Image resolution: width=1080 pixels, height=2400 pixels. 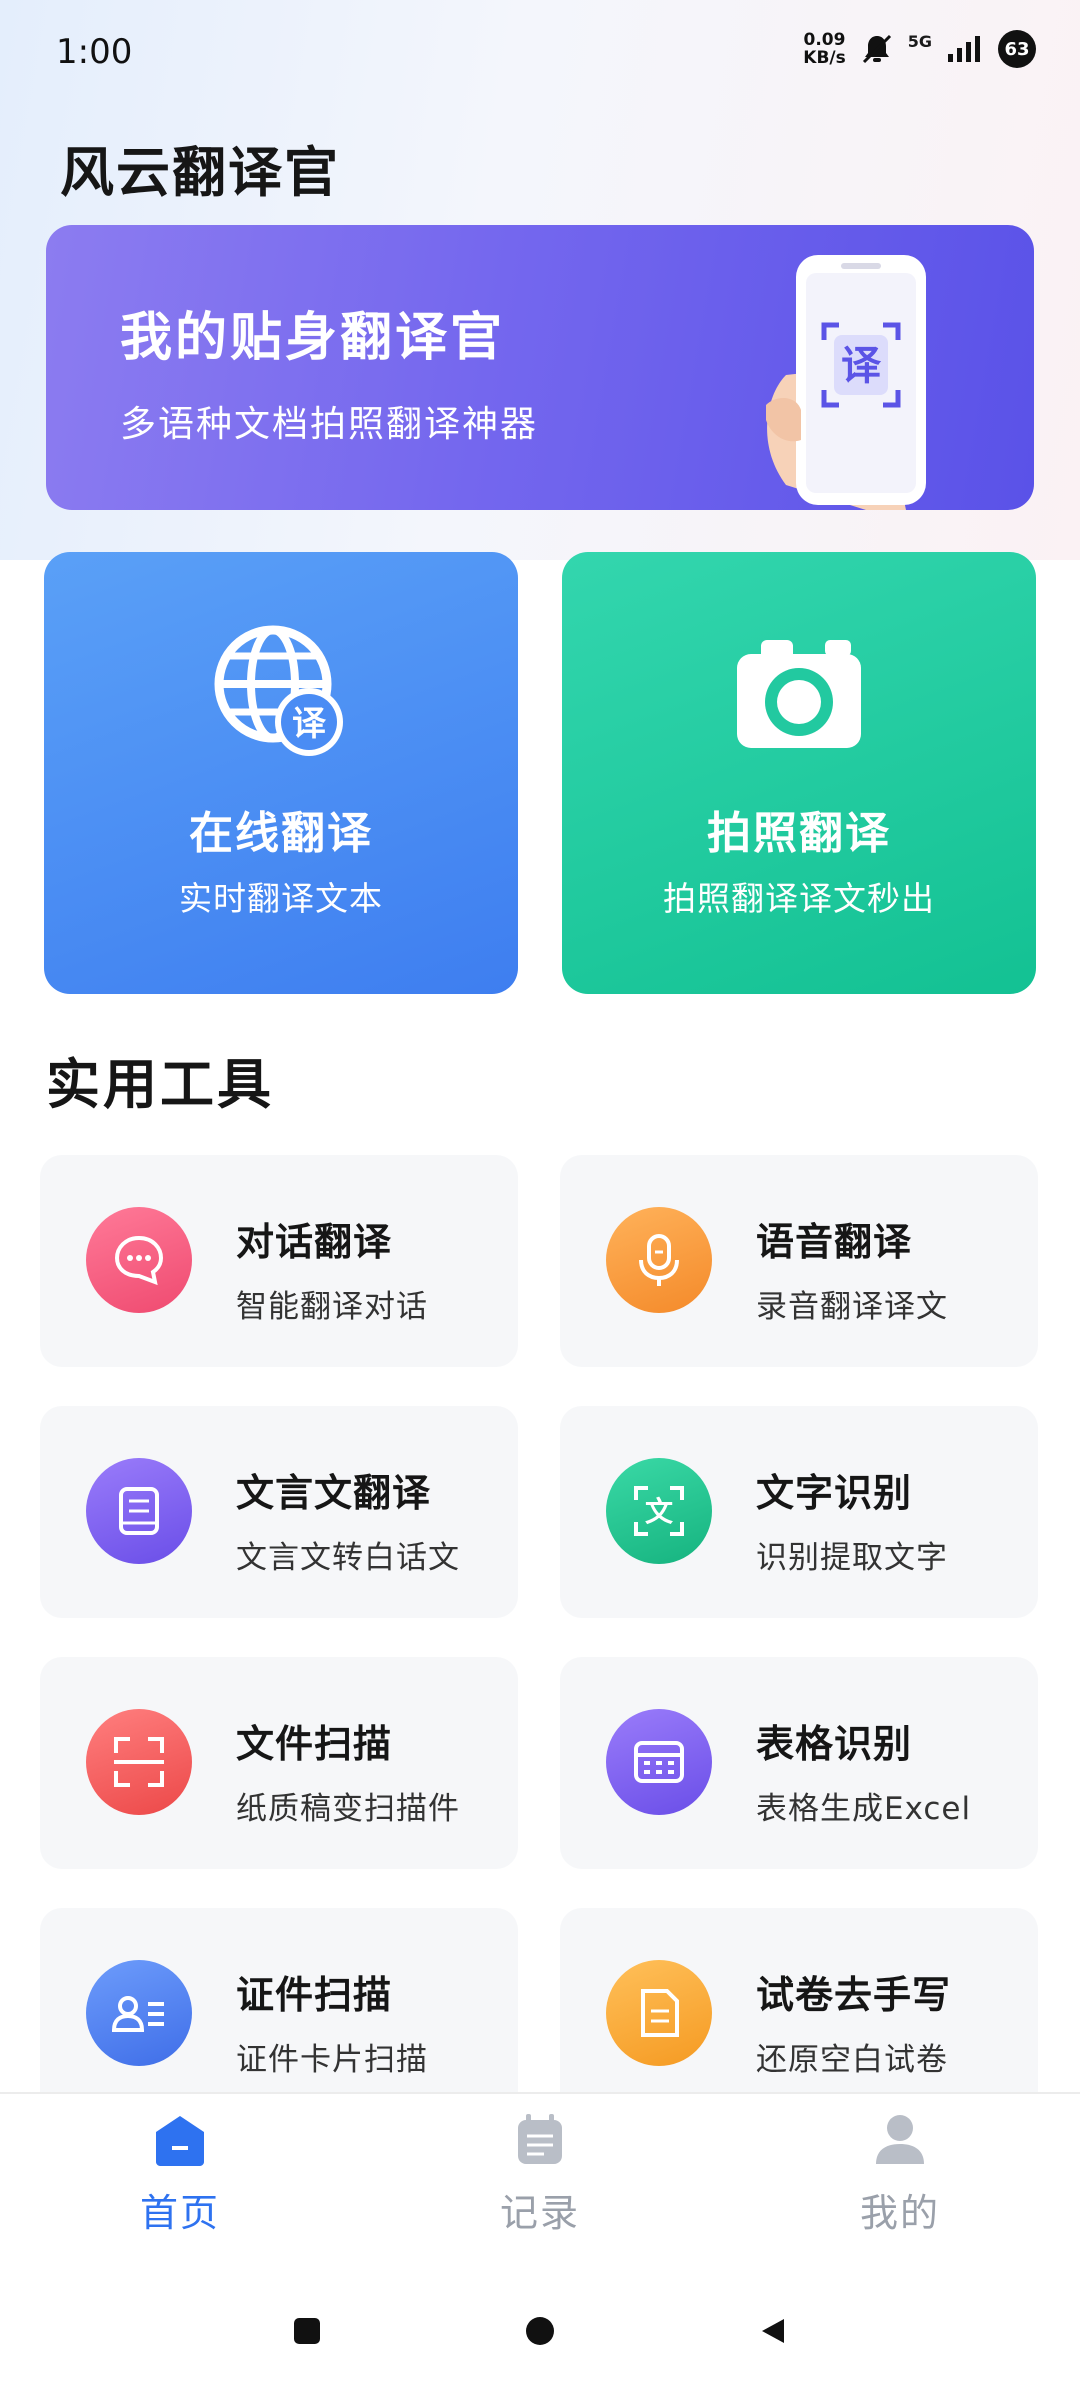 I want to click on tool-title: 文件扫描, so click(x=314, y=1744).